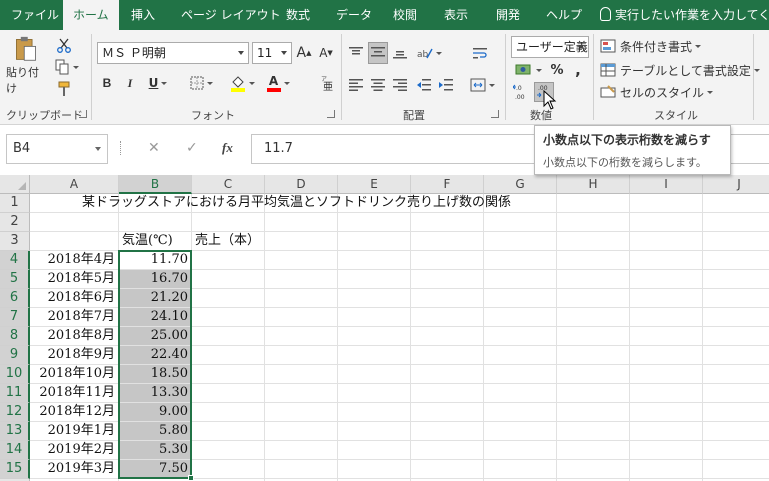  What do you see at coordinates (83, 114) in the screenshot?
I see `clipboard-launcher-icon` at bounding box center [83, 114].